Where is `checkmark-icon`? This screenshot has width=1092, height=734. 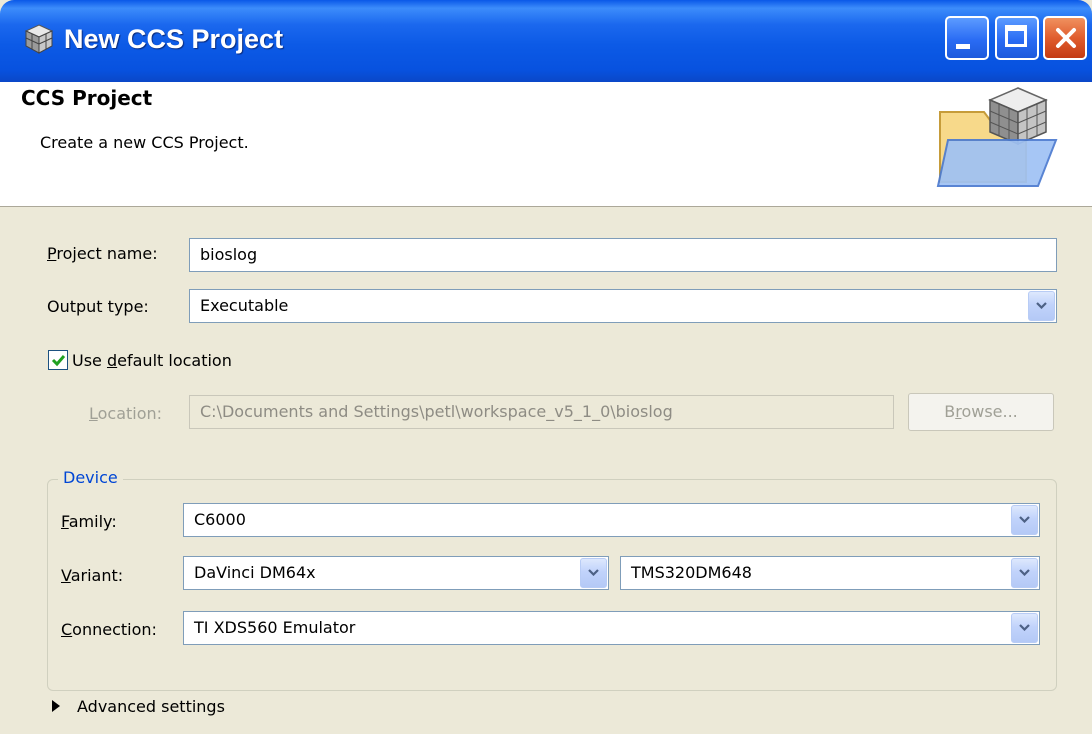 checkmark-icon is located at coordinates (58, 361).